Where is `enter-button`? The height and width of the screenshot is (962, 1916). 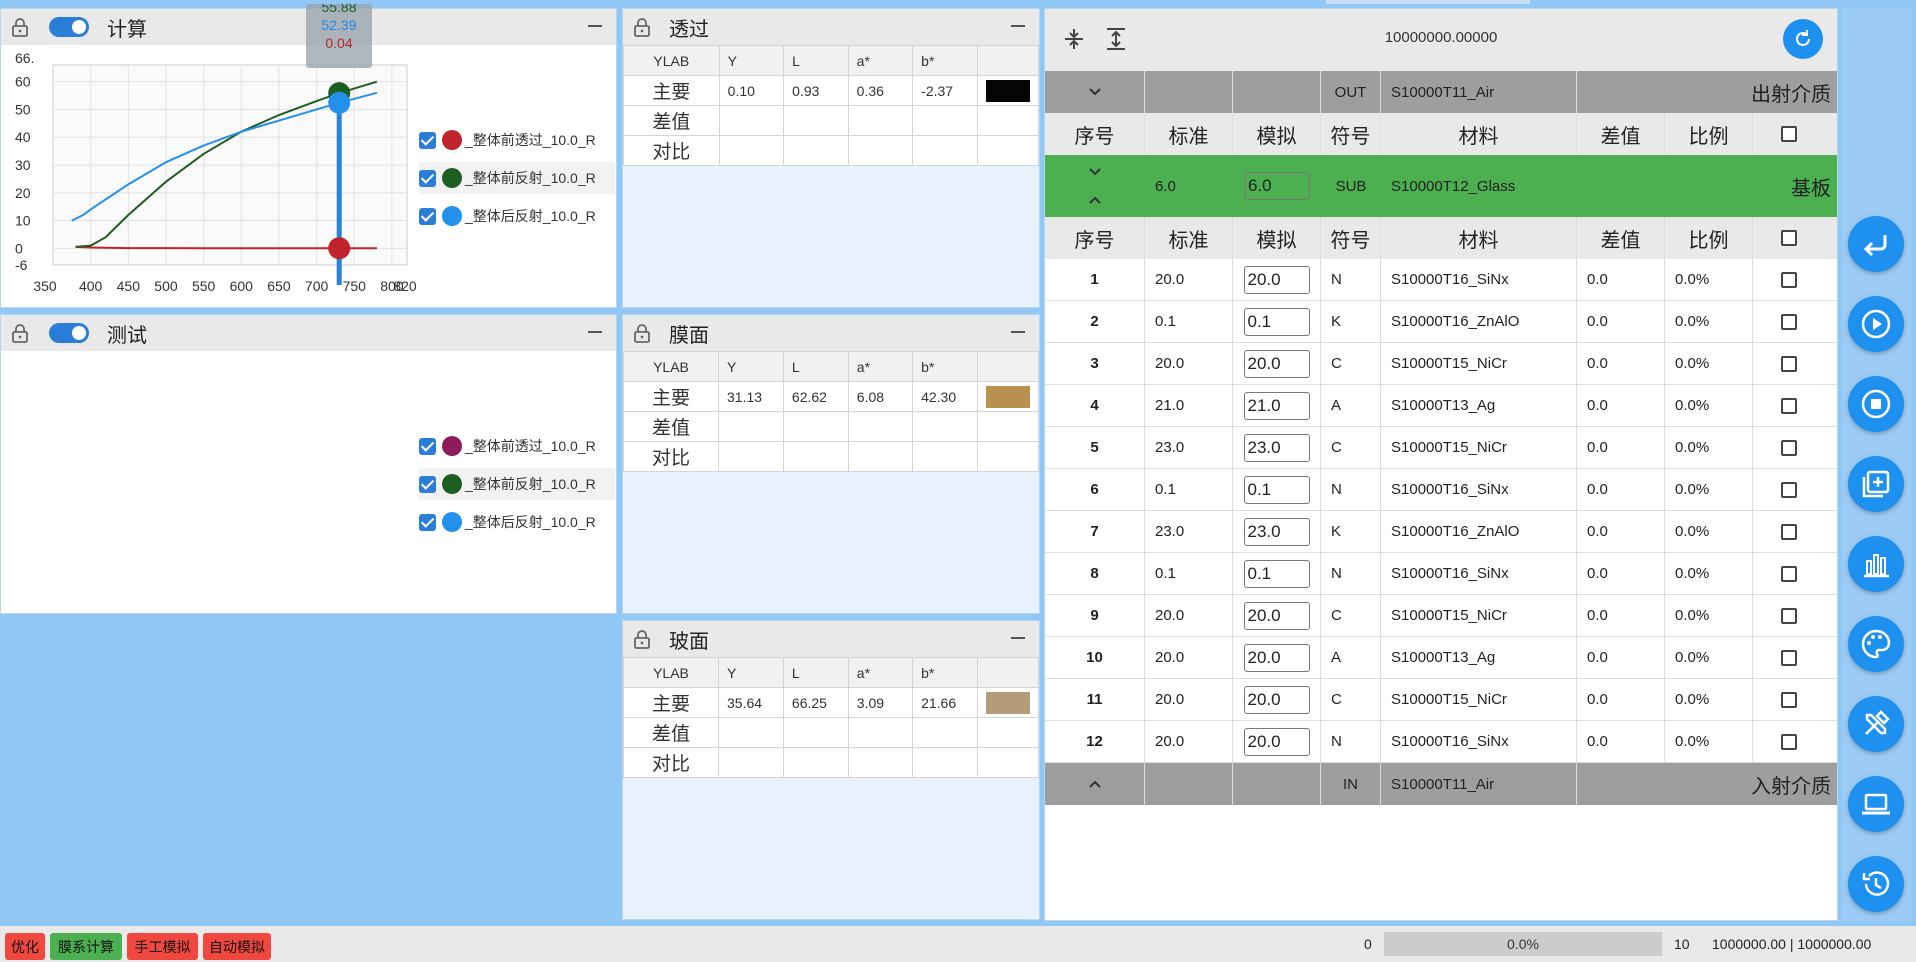
enter-button is located at coordinates (1876, 244).